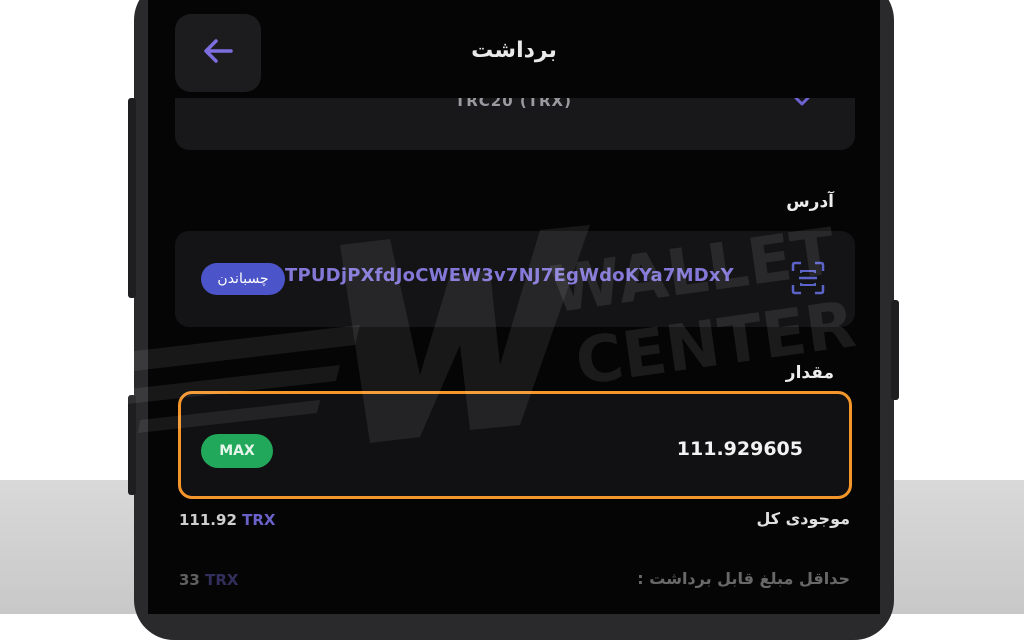 The width and height of the screenshot is (1024, 640). What do you see at coordinates (509, 275) in the screenshot?
I see `address-value: TPUDjPXfdJoCWEW3v7NJ7EgWdoKYa7MDxY` at bounding box center [509, 275].